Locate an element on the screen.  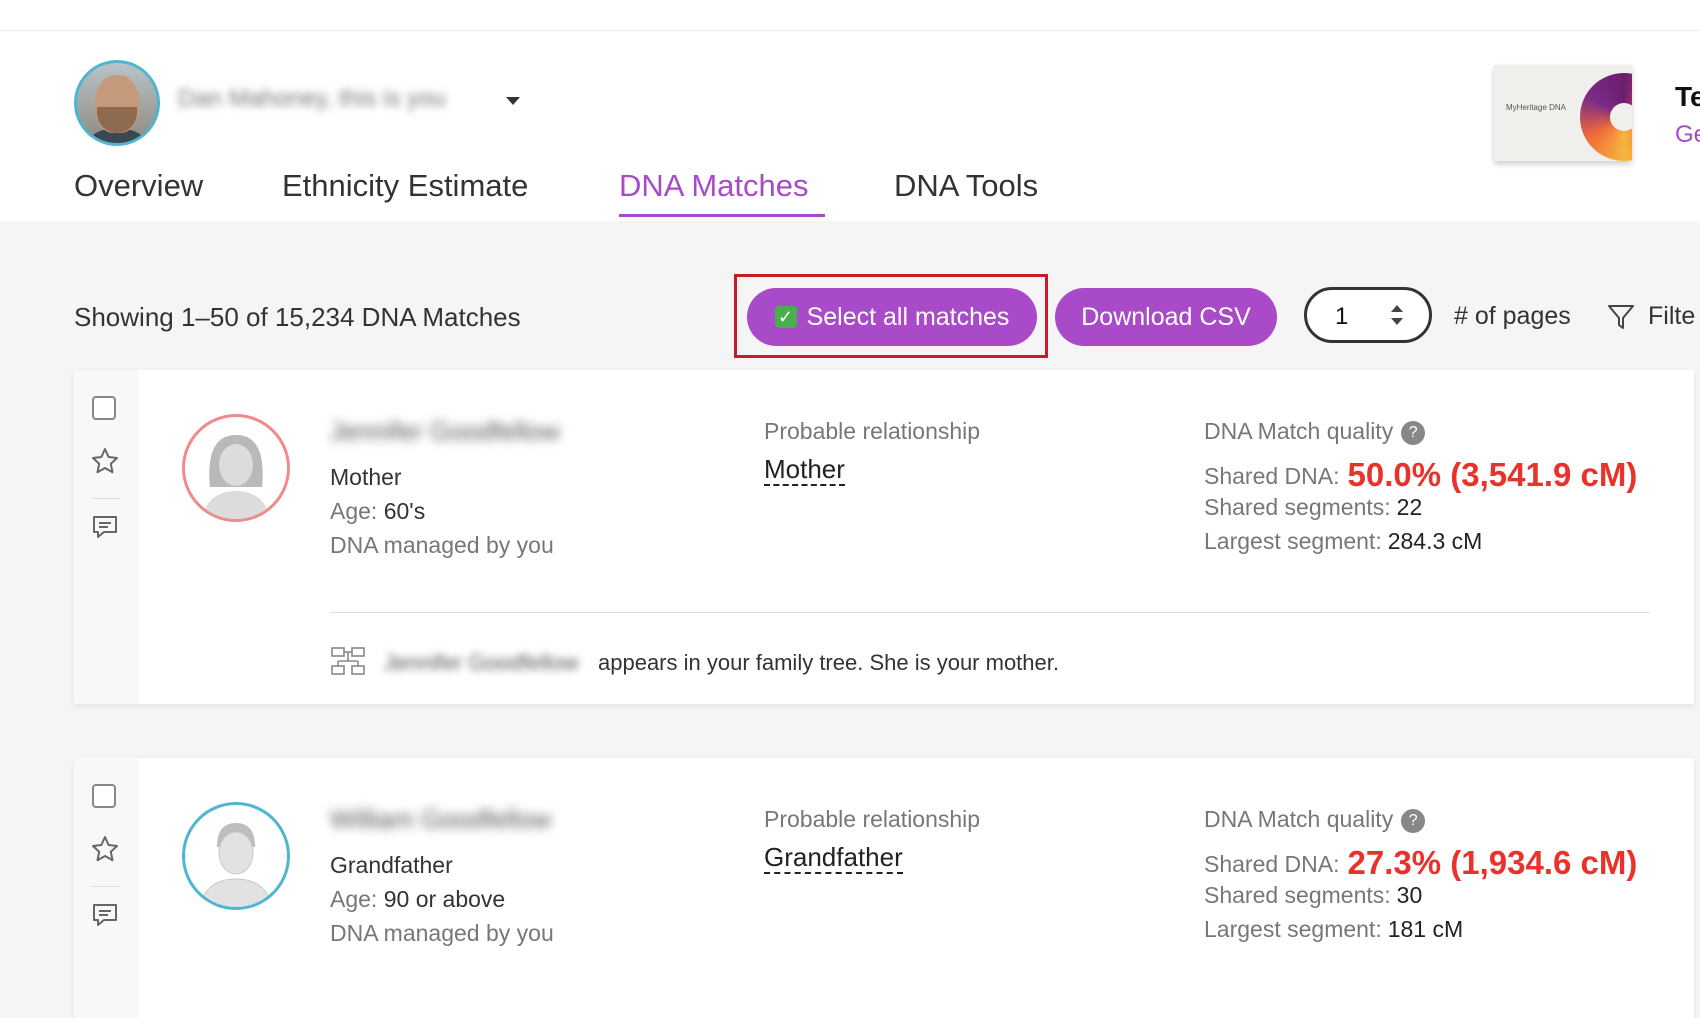
largest-segment: Largest segment: 284.3 cM is located at coordinates (1343, 541).